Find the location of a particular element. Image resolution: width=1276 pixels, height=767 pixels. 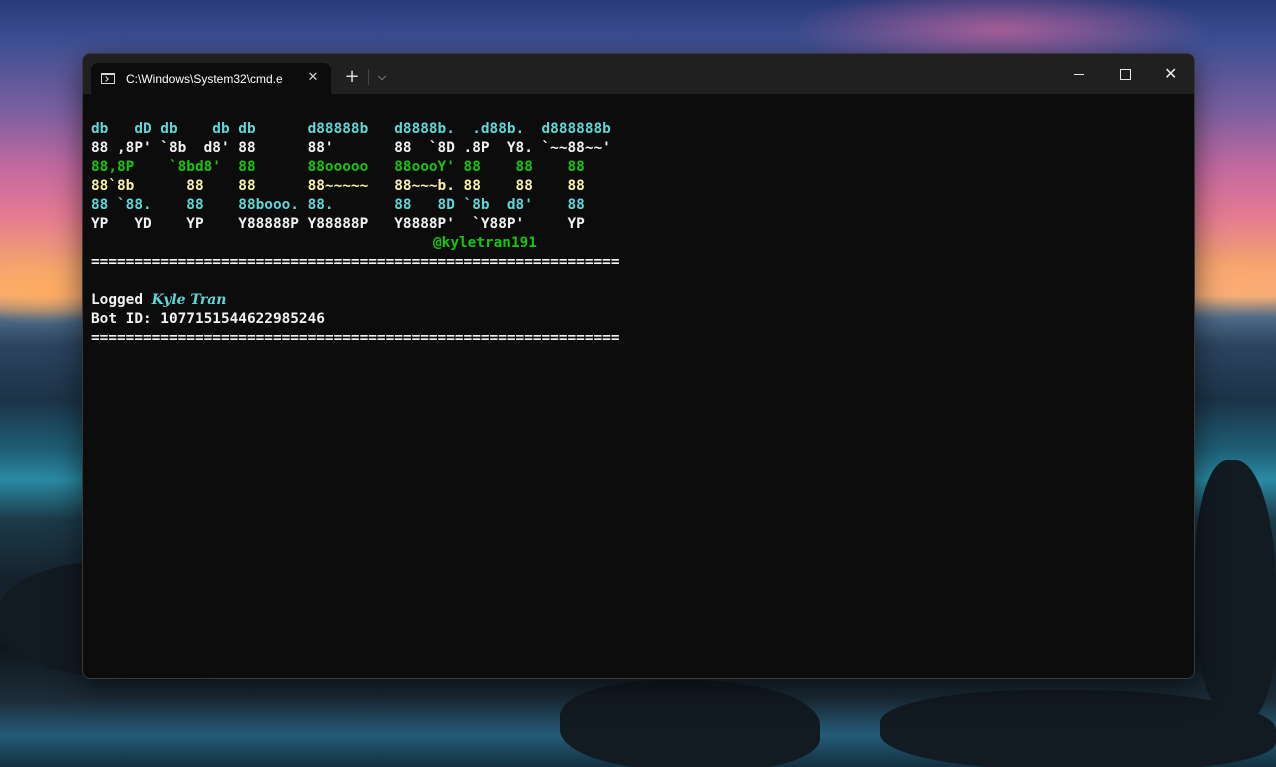

banner-line-3: 88,8P `8bd8' 88 88ooooo 88oooY' 88 88 88 is located at coordinates (338, 167).